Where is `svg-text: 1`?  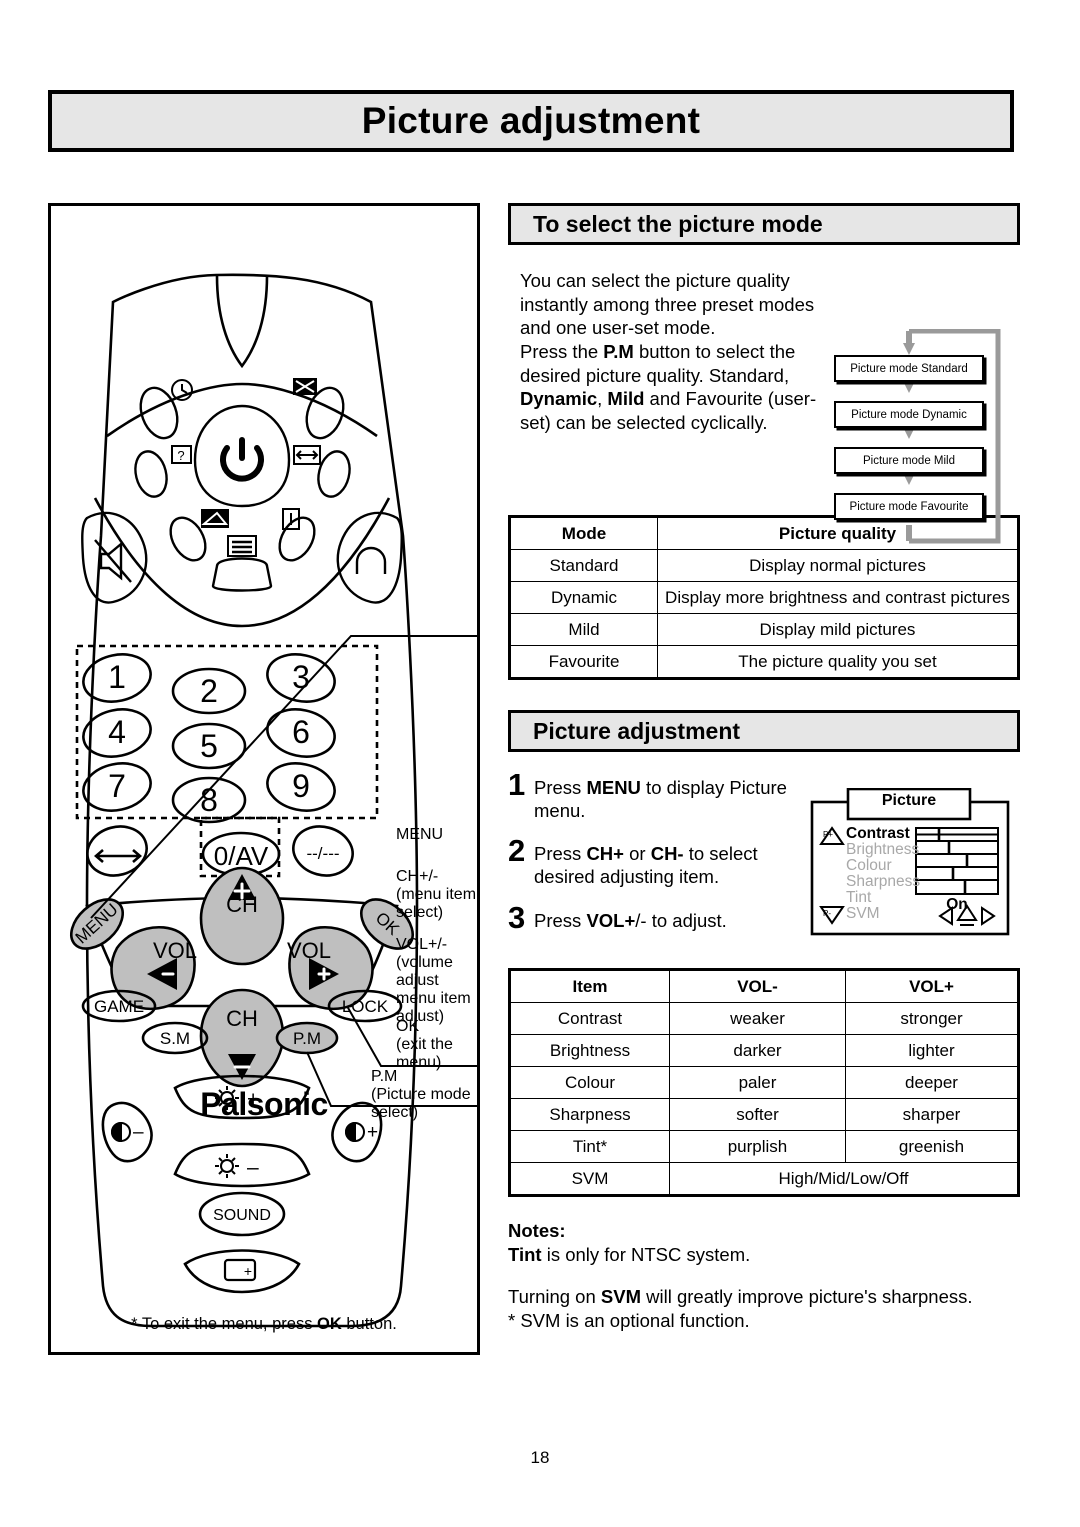
svg-text: 1 is located at coordinates (117, 677).